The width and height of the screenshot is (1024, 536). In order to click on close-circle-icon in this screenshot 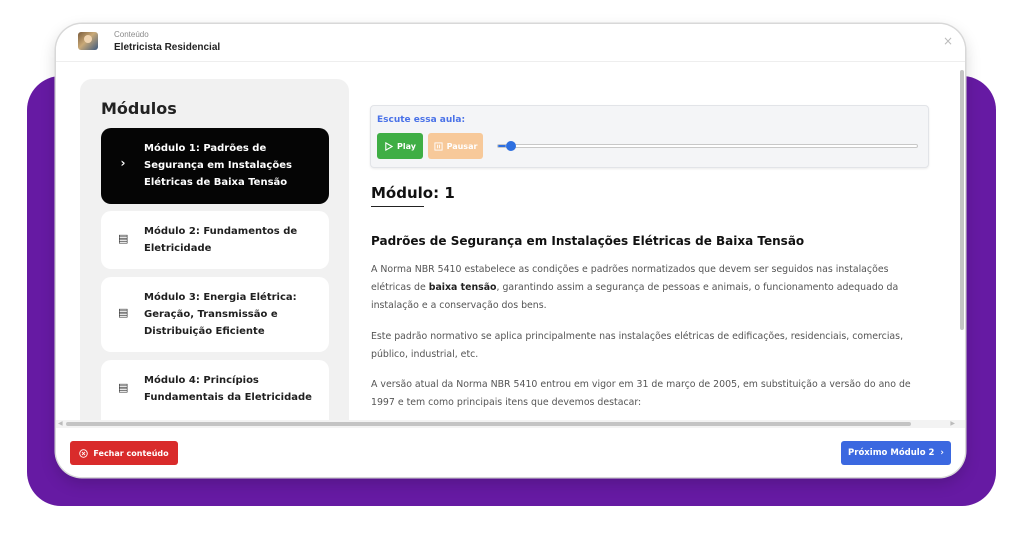, I will do `click(84, 453)`.